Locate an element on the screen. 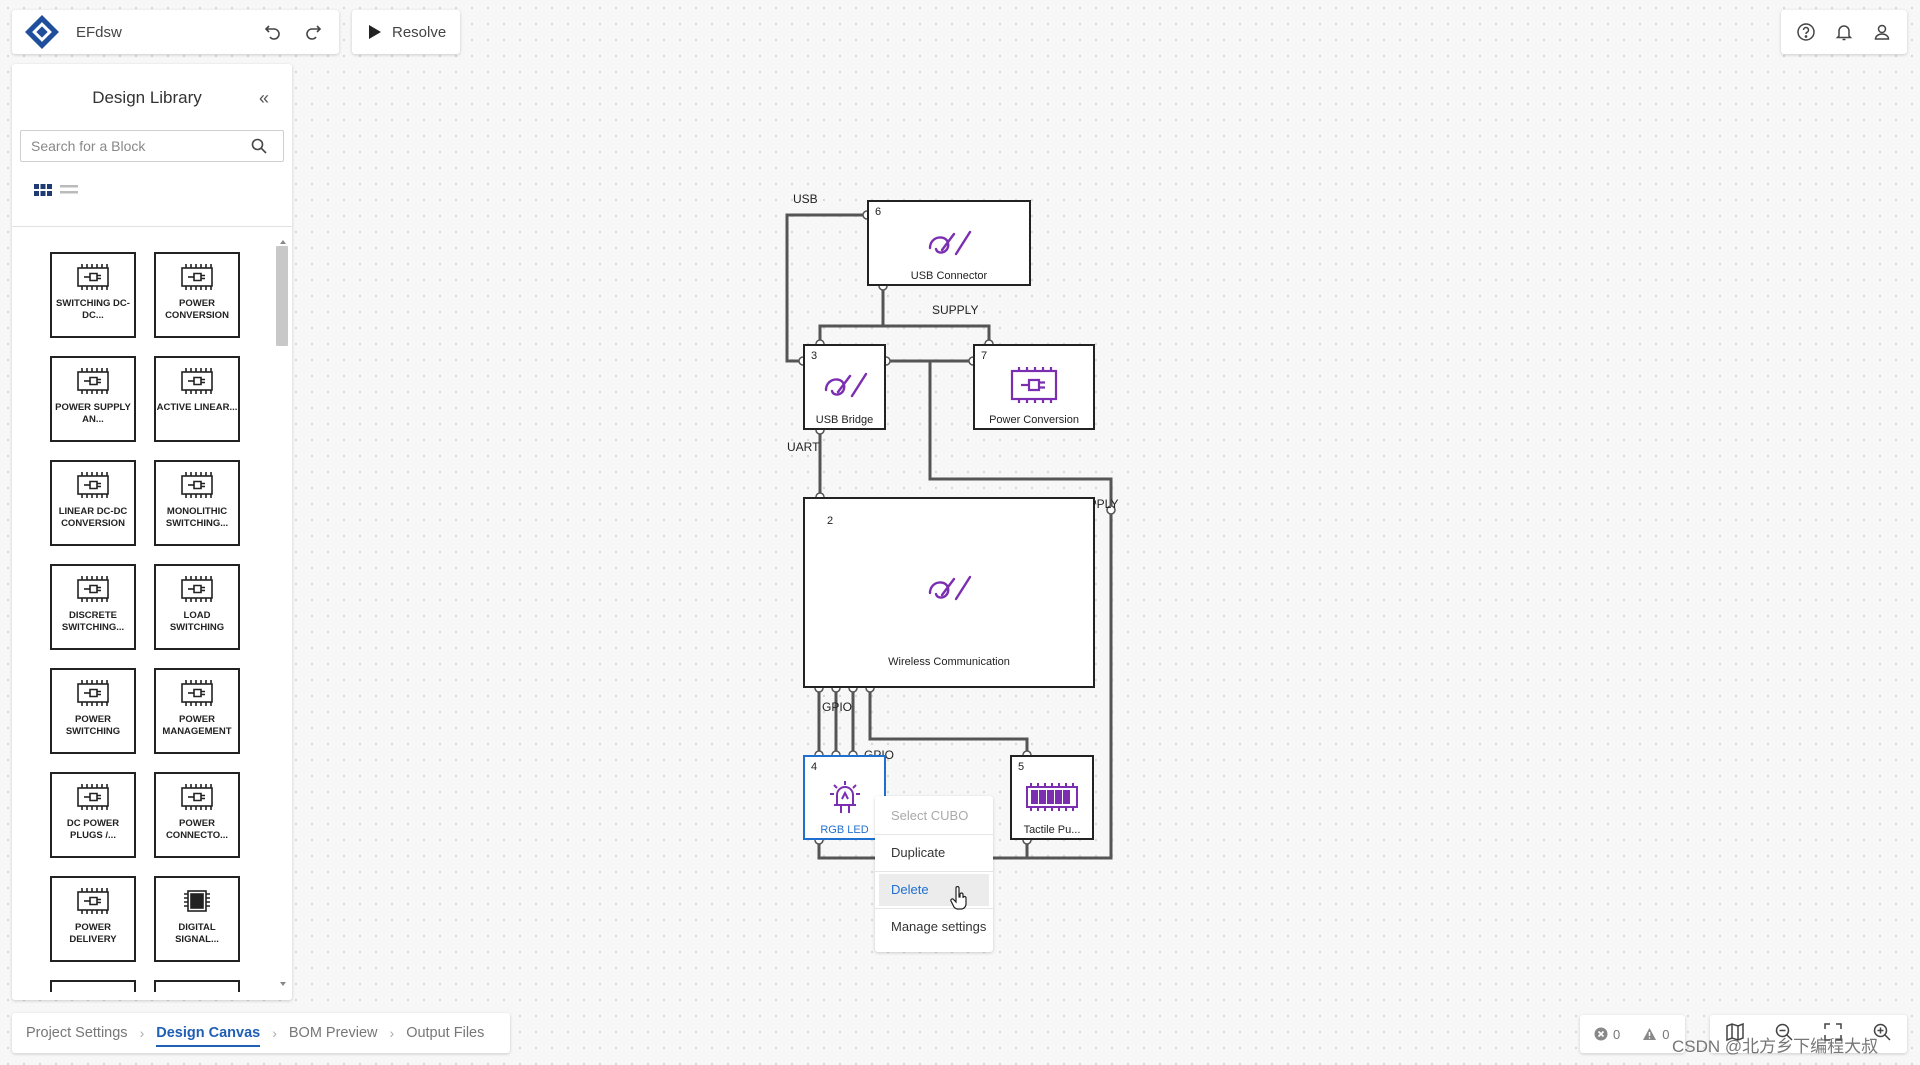  project-bar: EFdsw is located at coordinates (175, 32).